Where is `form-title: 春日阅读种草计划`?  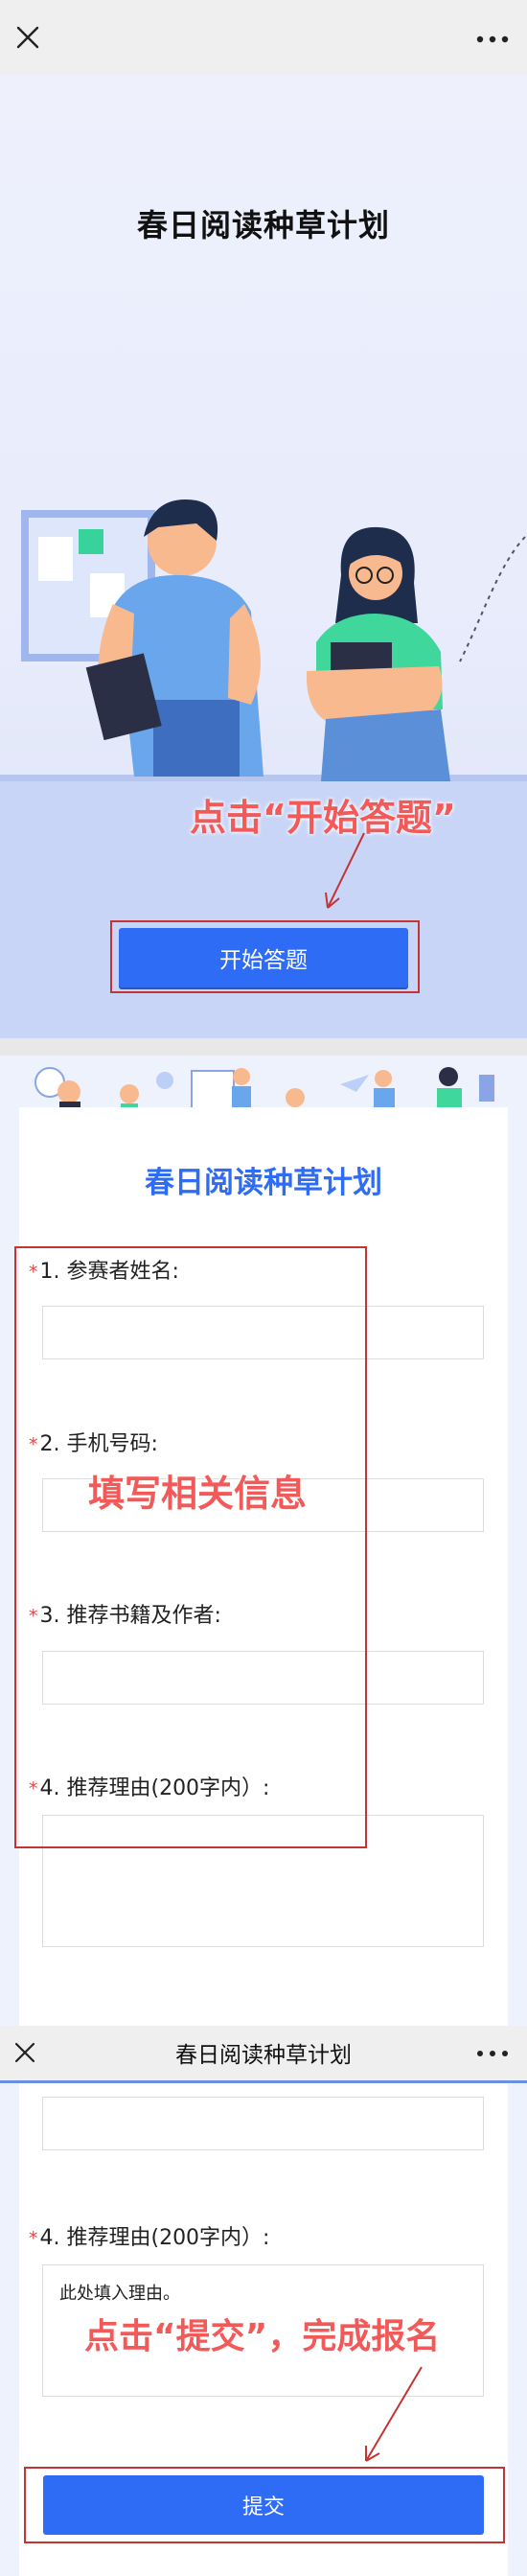 form-title: 春日阅读种草计划 is located at coordinates (263, 1183).